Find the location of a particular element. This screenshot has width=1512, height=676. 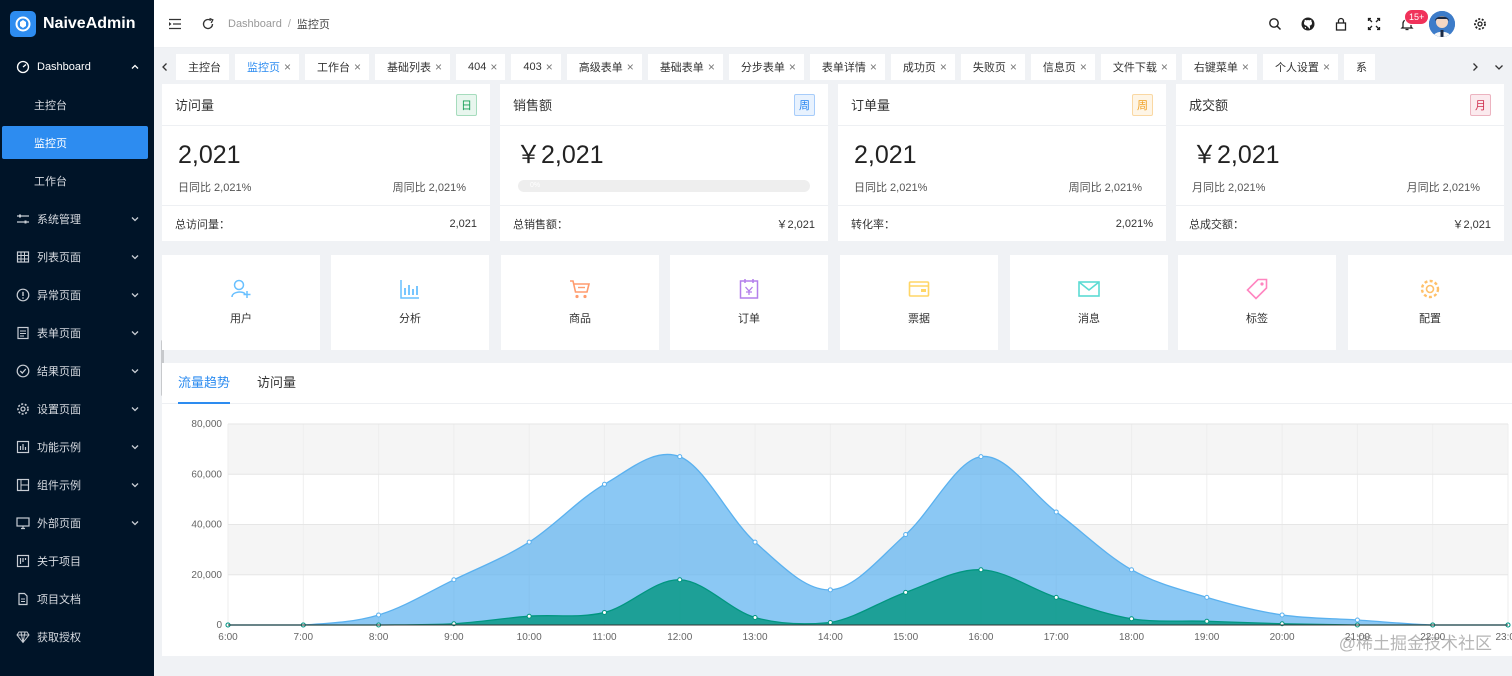

tab-item: 个人设置 × is located at coordinates (1300, 66).